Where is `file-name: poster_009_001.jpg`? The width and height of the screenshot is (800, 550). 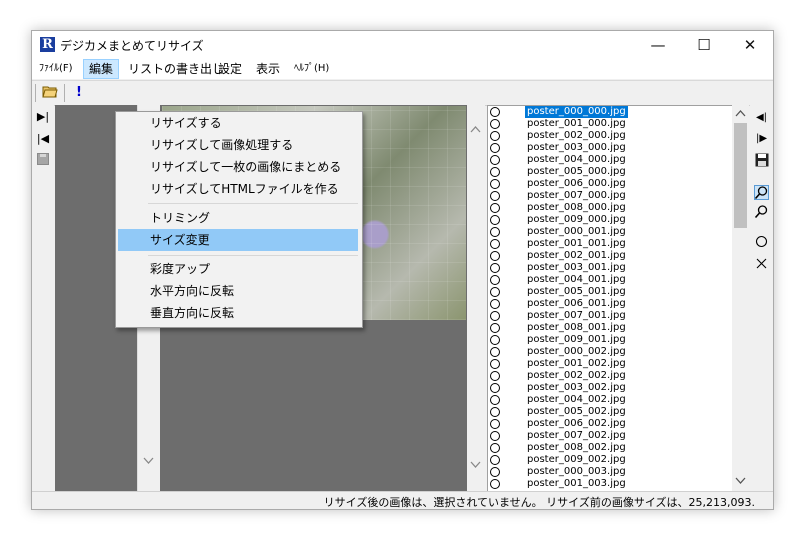
file-name: poster_009_001.jpg is located at coordinates (576, 339).